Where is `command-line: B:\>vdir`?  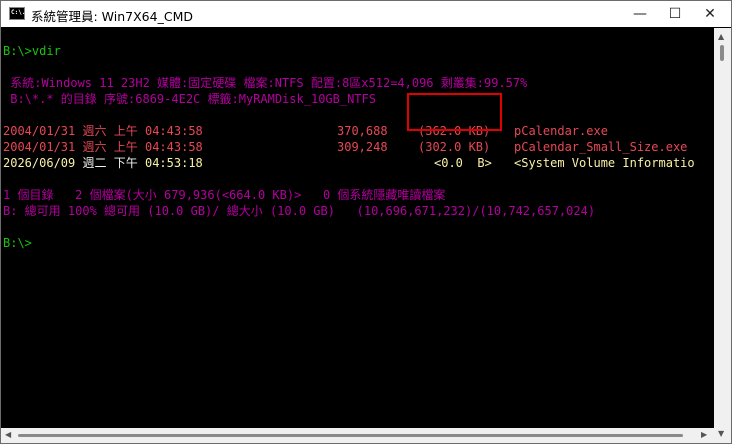 command-line: B:\>vdir is located at coordinates (32, 51).